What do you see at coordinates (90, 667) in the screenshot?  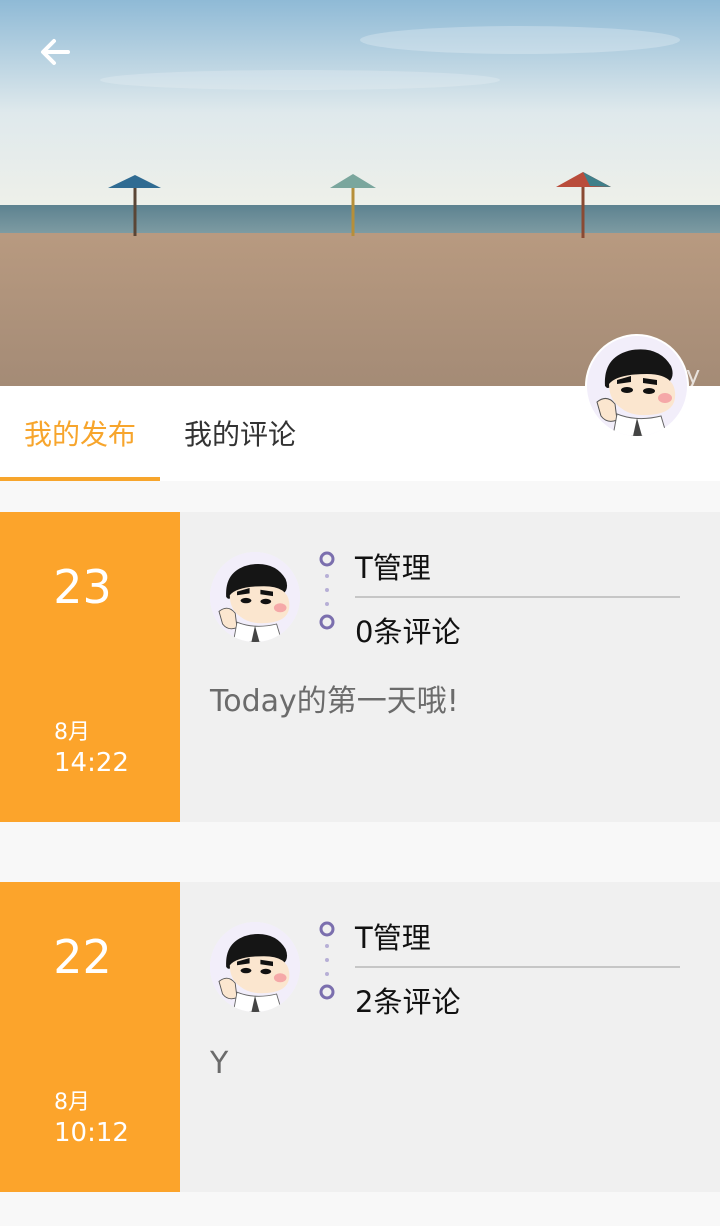 I see `post-date-block: 23 8月 14:22` at bounding box center [90, 667].